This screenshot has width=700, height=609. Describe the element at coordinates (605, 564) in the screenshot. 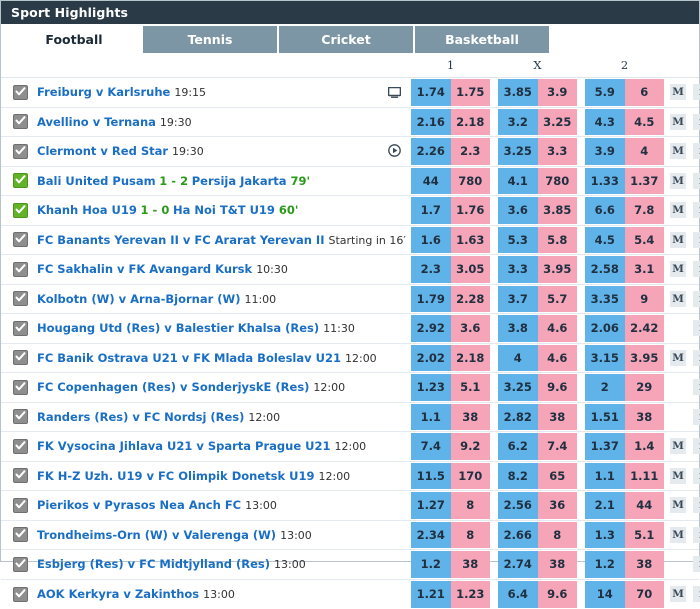

I see `odd-back-away-win: 1.2` at that location.